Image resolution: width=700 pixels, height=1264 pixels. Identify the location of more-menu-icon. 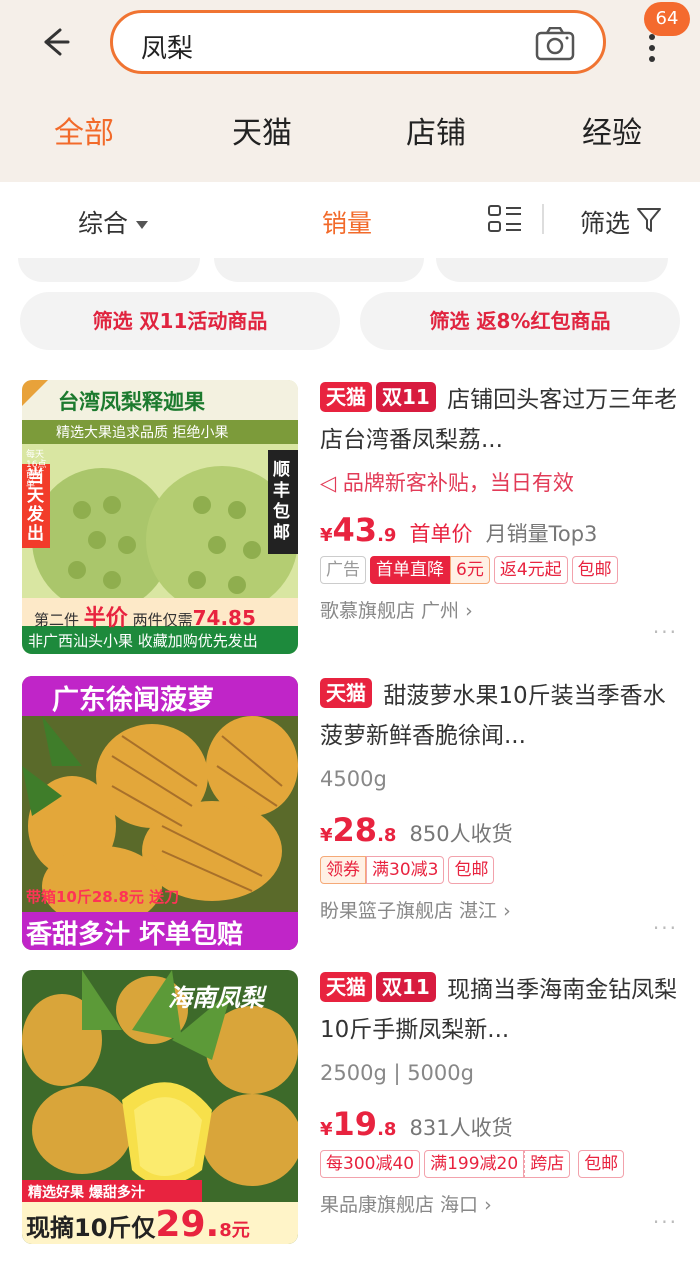
(652, 49).